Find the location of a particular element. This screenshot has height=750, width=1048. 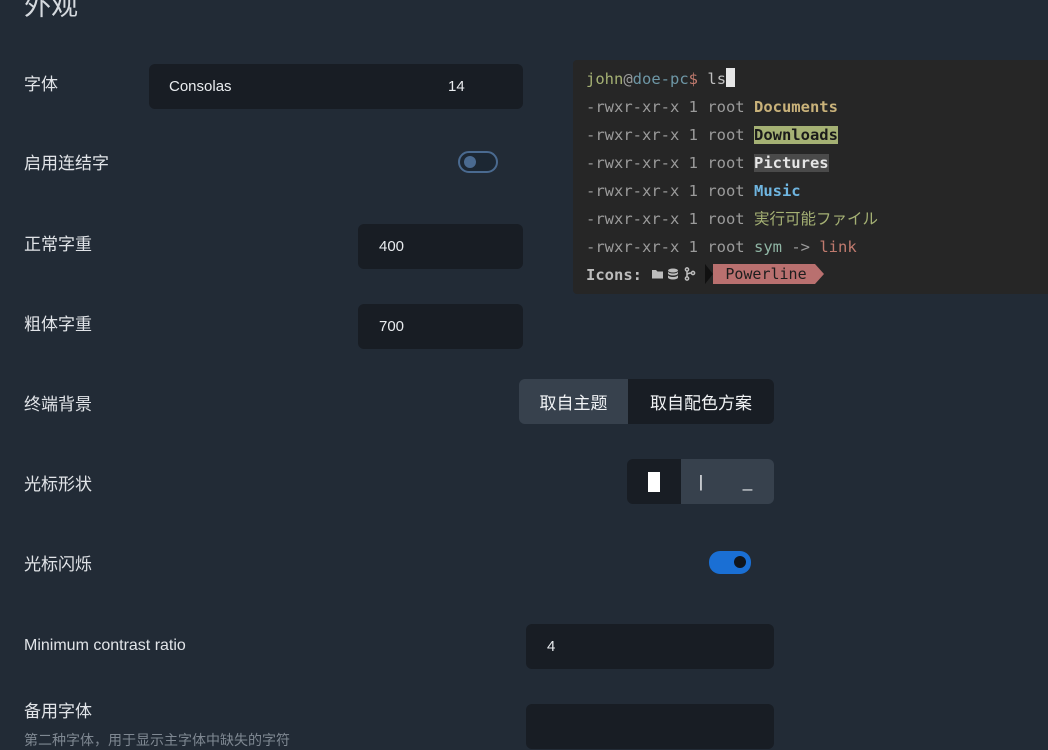

powerline-segment: Powerline is located at coordinates (764, 273).